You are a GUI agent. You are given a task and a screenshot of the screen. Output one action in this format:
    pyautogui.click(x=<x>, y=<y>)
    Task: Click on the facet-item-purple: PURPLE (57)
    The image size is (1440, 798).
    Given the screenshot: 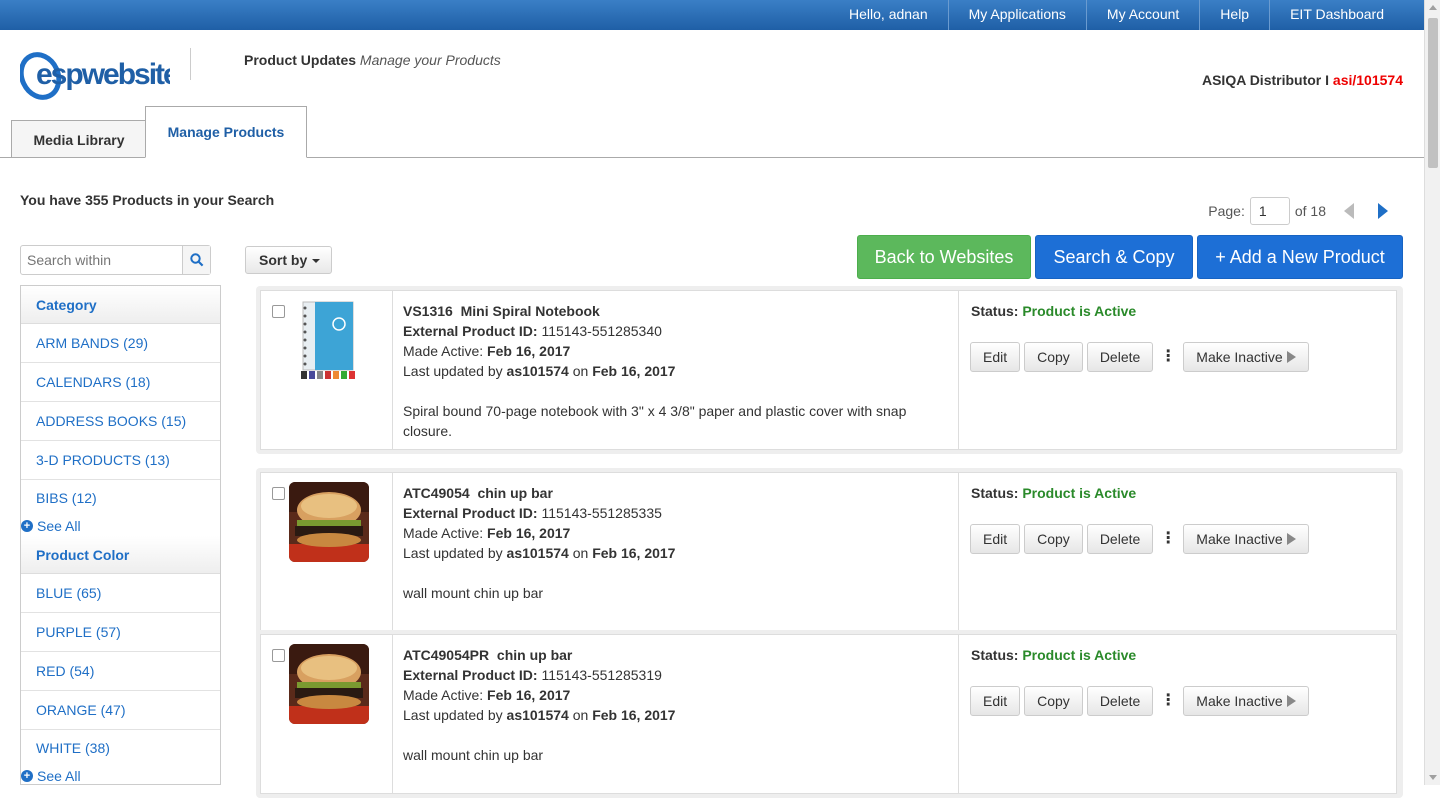 What is the action you would take?
    pyautogui.click(x=120, y=632)
    